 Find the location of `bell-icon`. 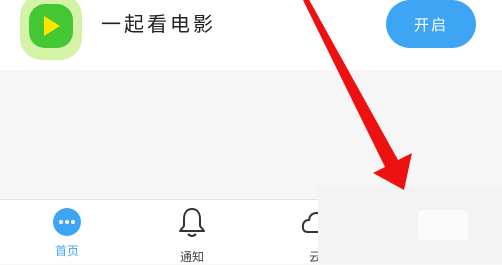

bell-icon is located at coordinates (192, 222).